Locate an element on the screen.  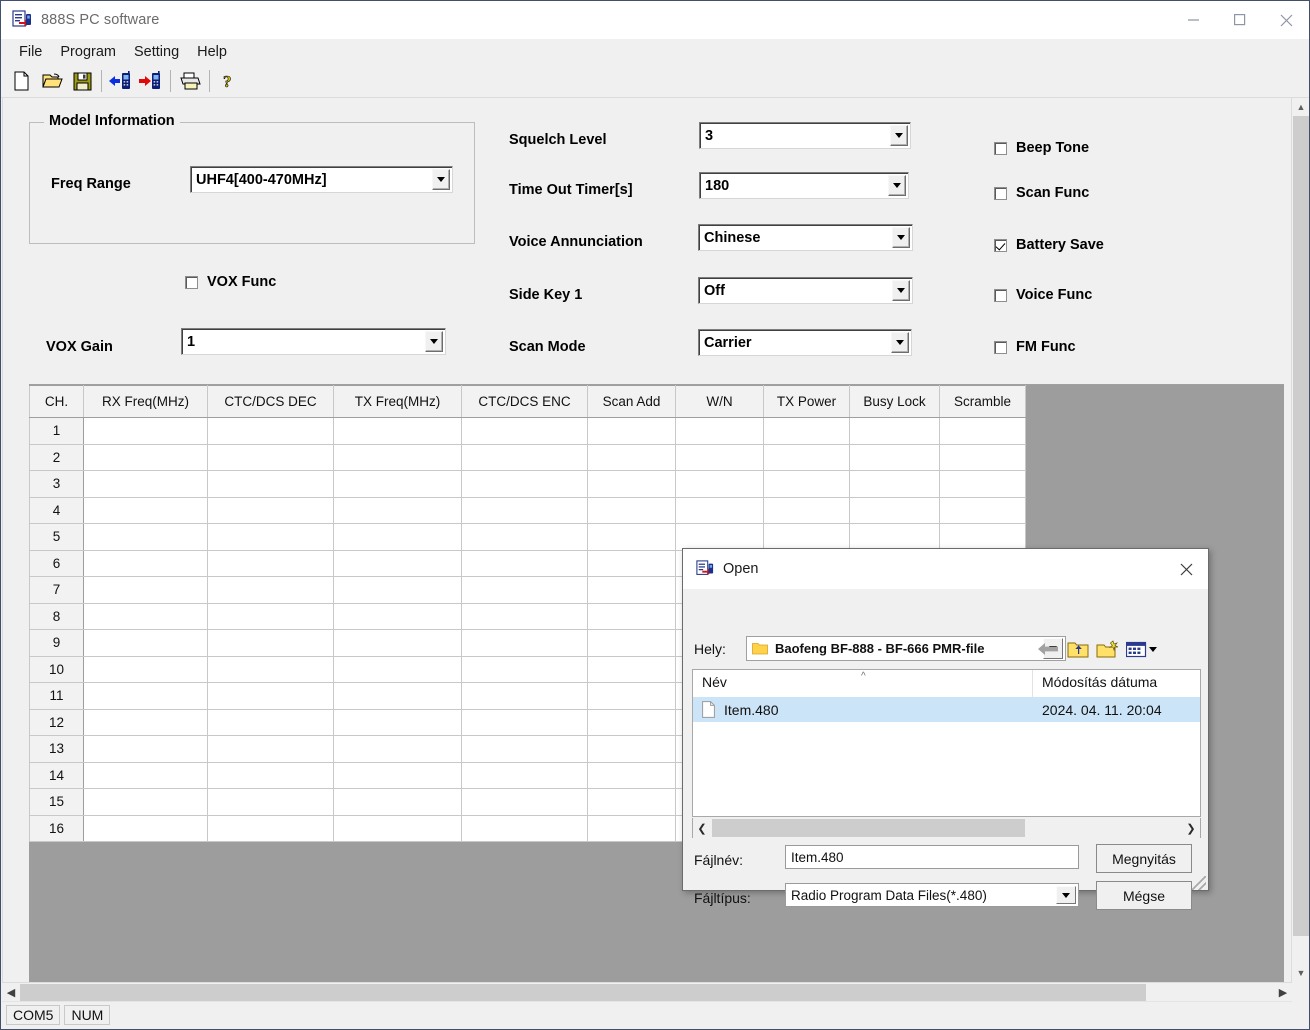
filetype-combobox: Radio Program Data Files(*.480) is located at coordinates (932, 895).